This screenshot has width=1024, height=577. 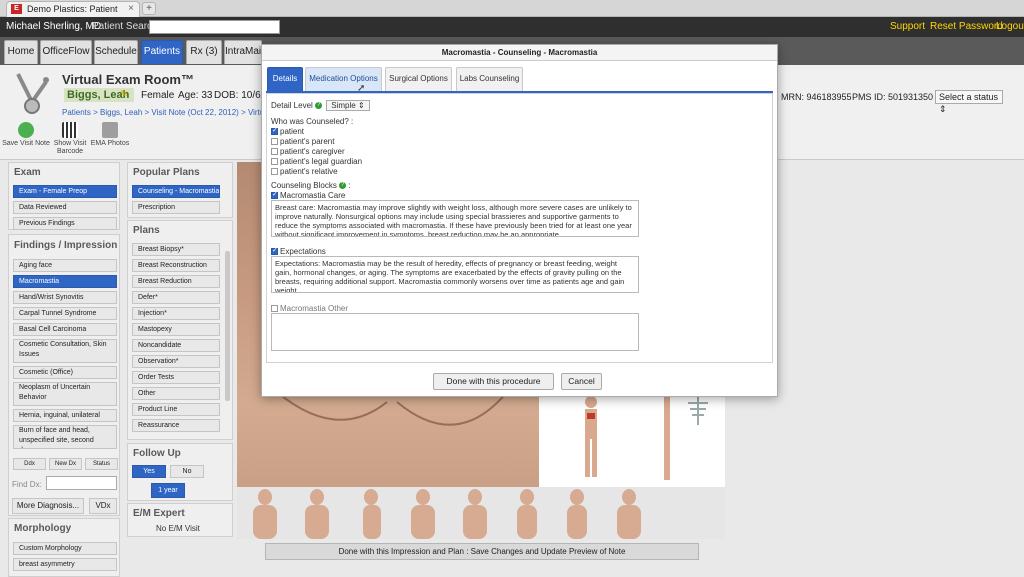 What do you see at coordinates (103, 506) in the screenshot?
I see `vdx-button: VDx` at bounding box center [103, 506].